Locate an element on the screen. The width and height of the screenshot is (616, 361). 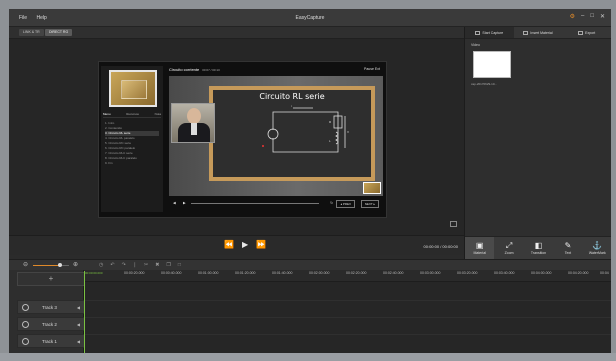
slide-controls: Pause Ext is located at coordinates (372, 69).